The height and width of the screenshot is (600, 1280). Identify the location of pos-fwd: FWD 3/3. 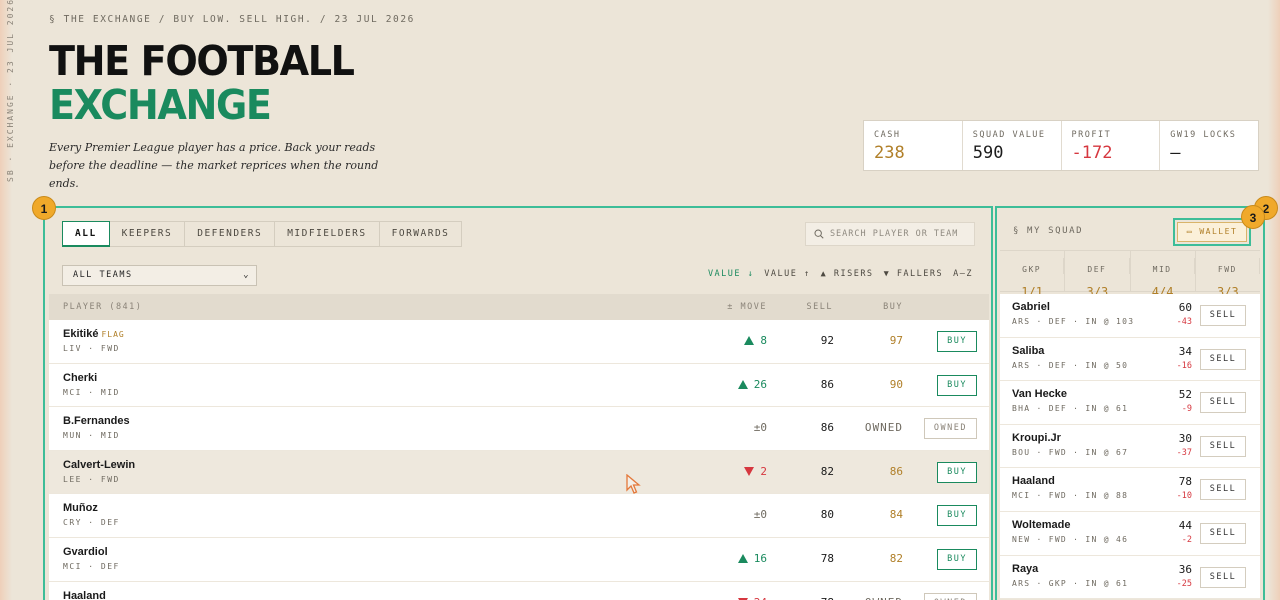
(1228, 275).